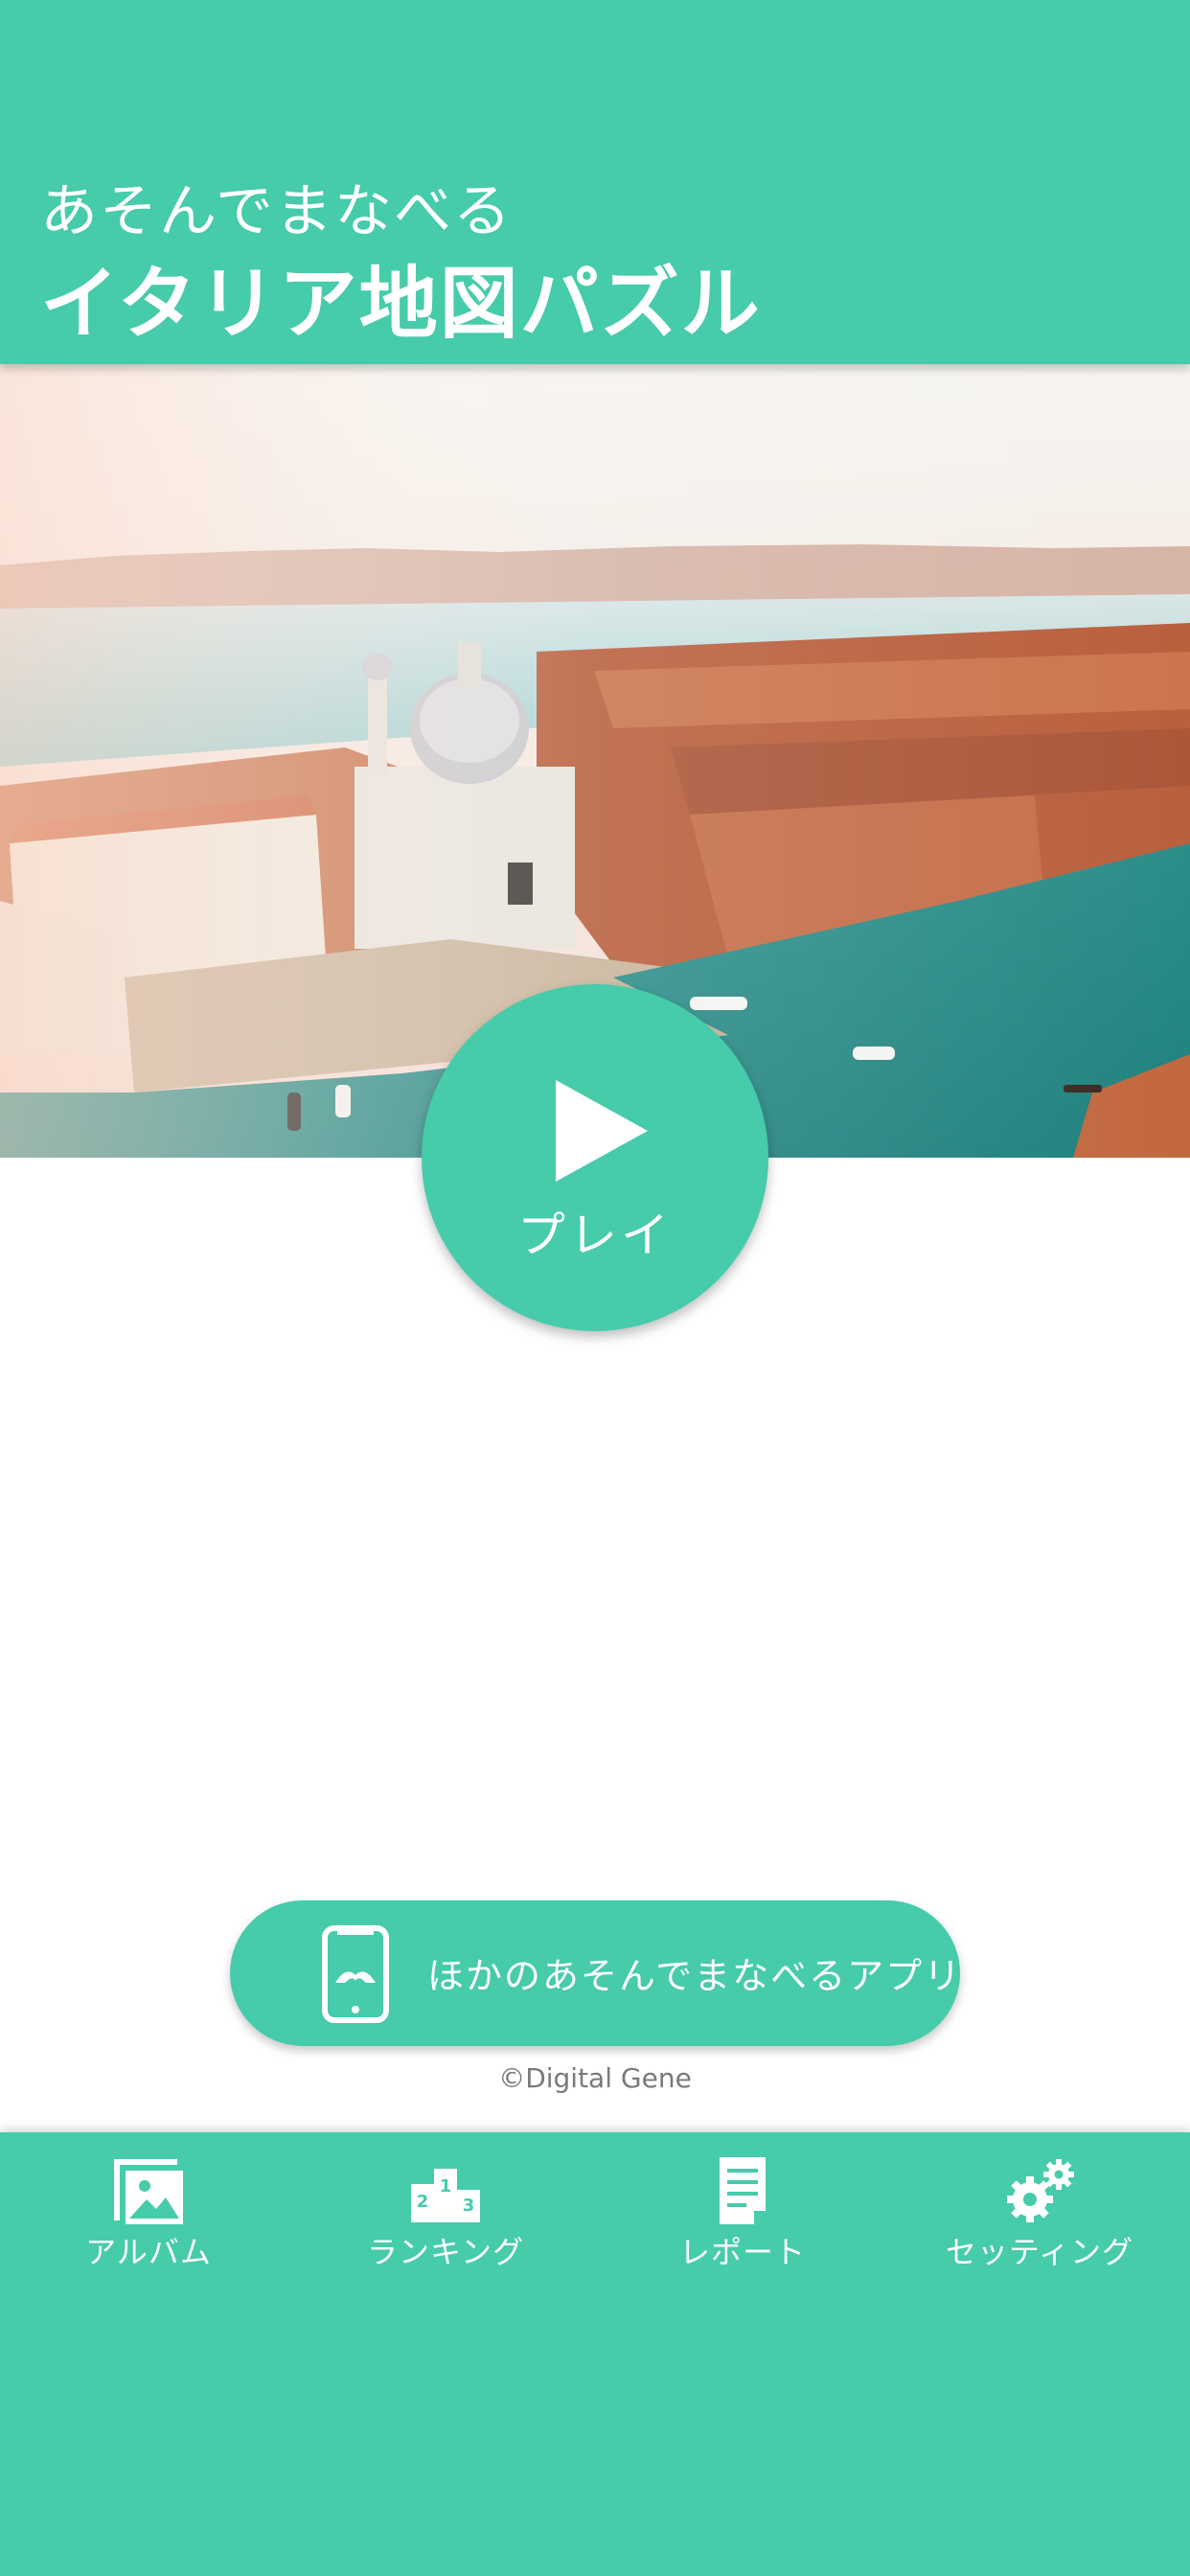 The image size is (1190, 2576). I want to click on gears-icon, so click(1040, 2190).